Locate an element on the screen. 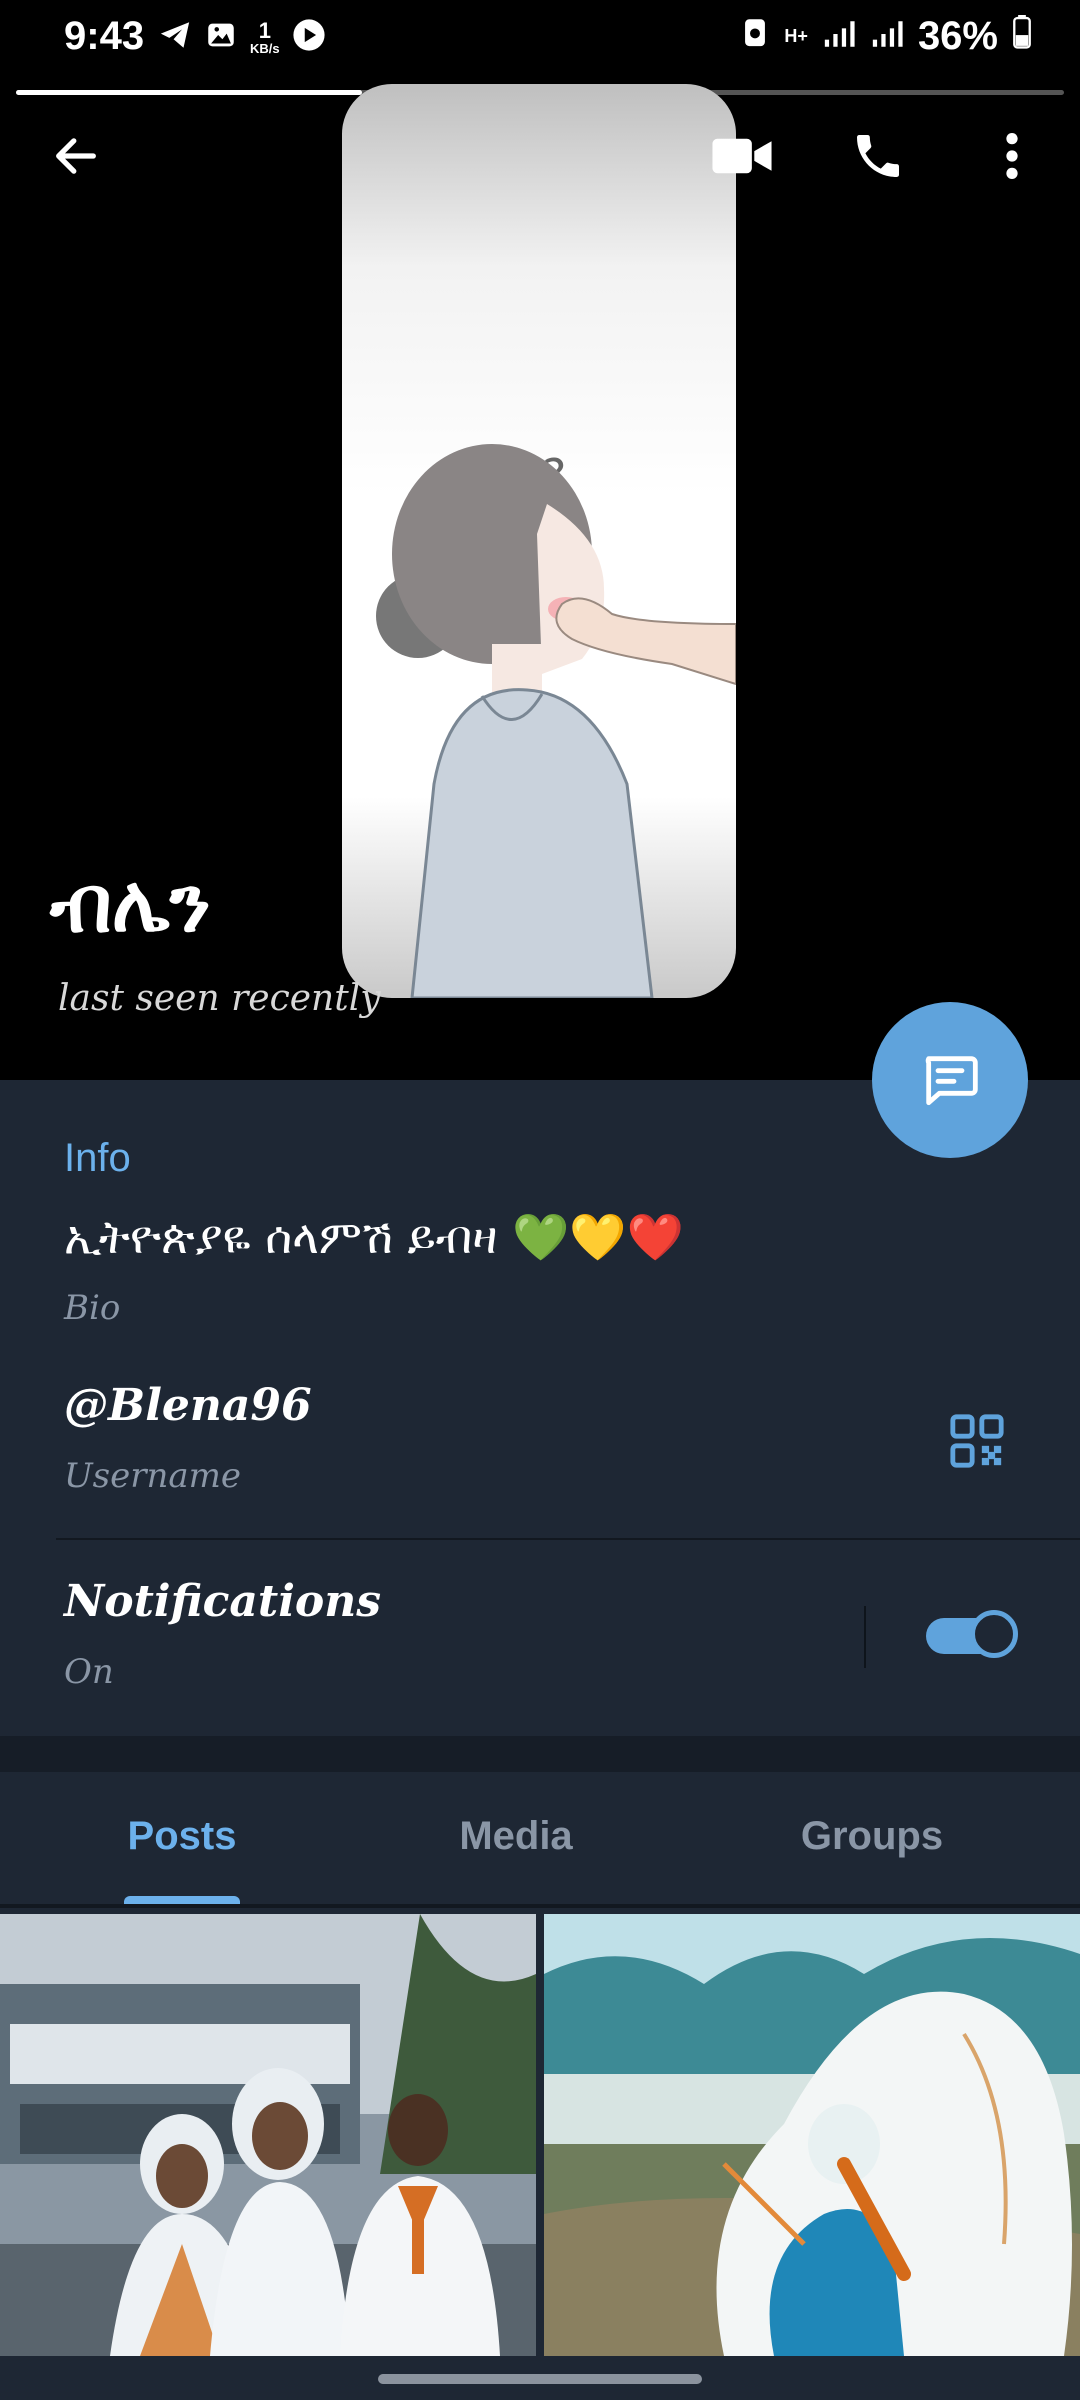 The image size is (1080, 2400). more-vertical-icon is located at coordinates (1012, 156).